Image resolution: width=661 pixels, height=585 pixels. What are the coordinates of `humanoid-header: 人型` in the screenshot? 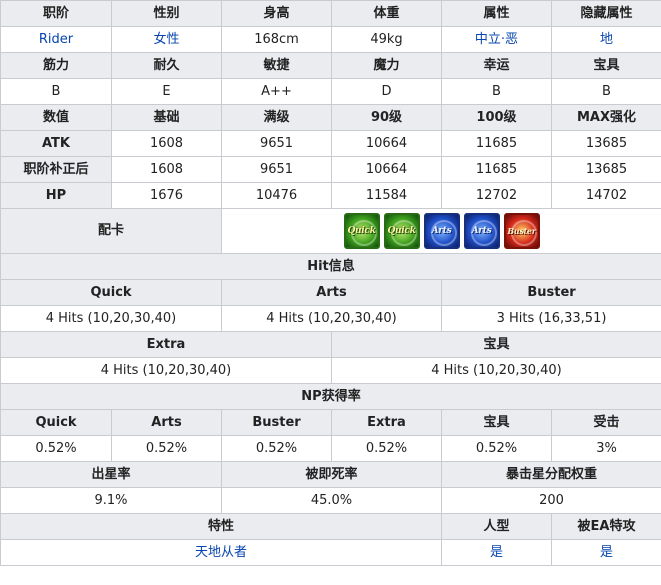 It's located at (496, 526).